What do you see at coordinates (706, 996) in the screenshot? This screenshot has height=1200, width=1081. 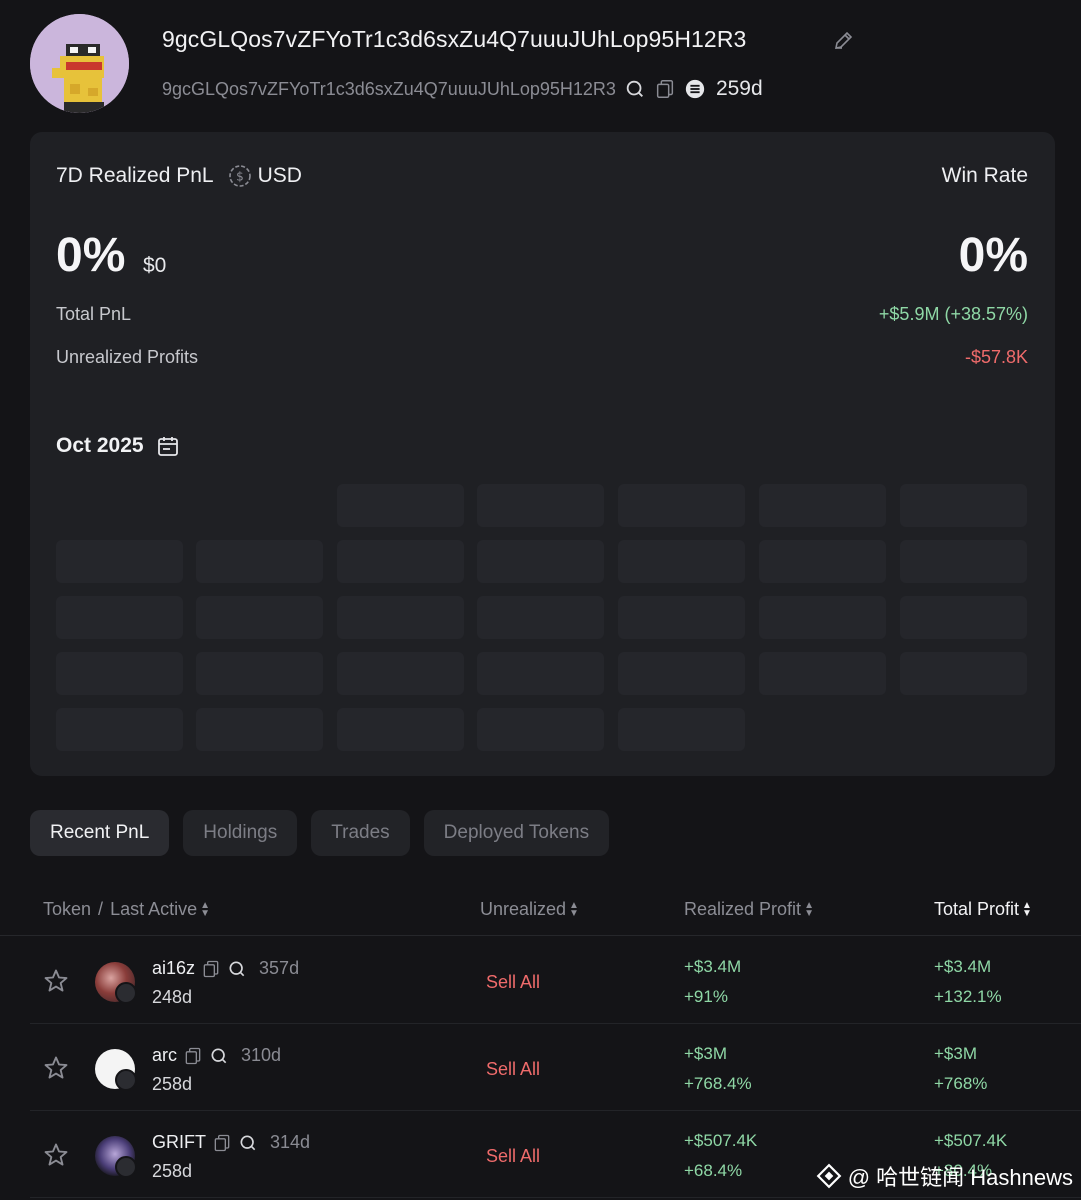 I see `realized-percent: +91%` at bounding box center [706, 996].